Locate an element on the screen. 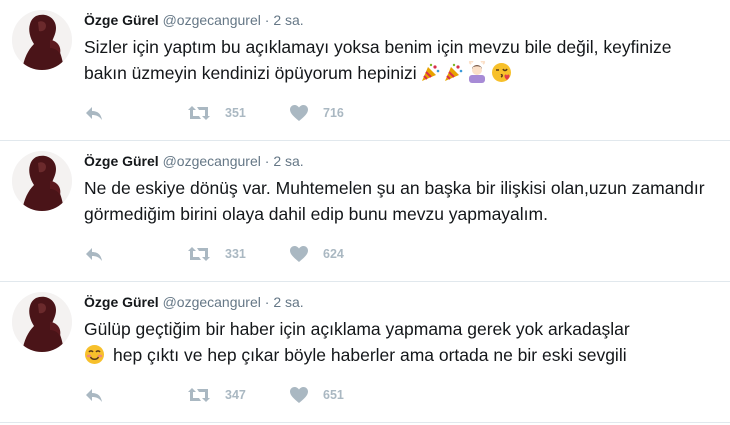 This screenshot has height=425, width=730. tweet-actions: 351 716 is located at coordinates (284, 113).